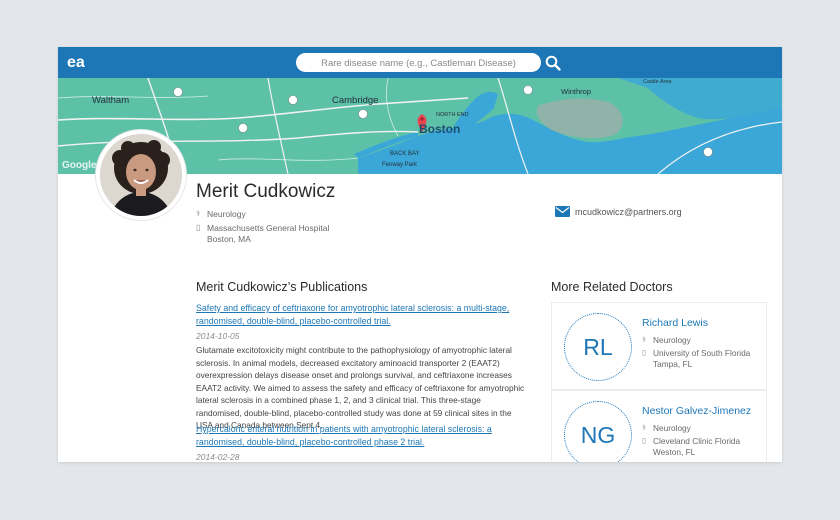 The width and height of the screenshot is (840, 520). I want to click on map-label-winthrop: Winthrop, so click(576, 91).